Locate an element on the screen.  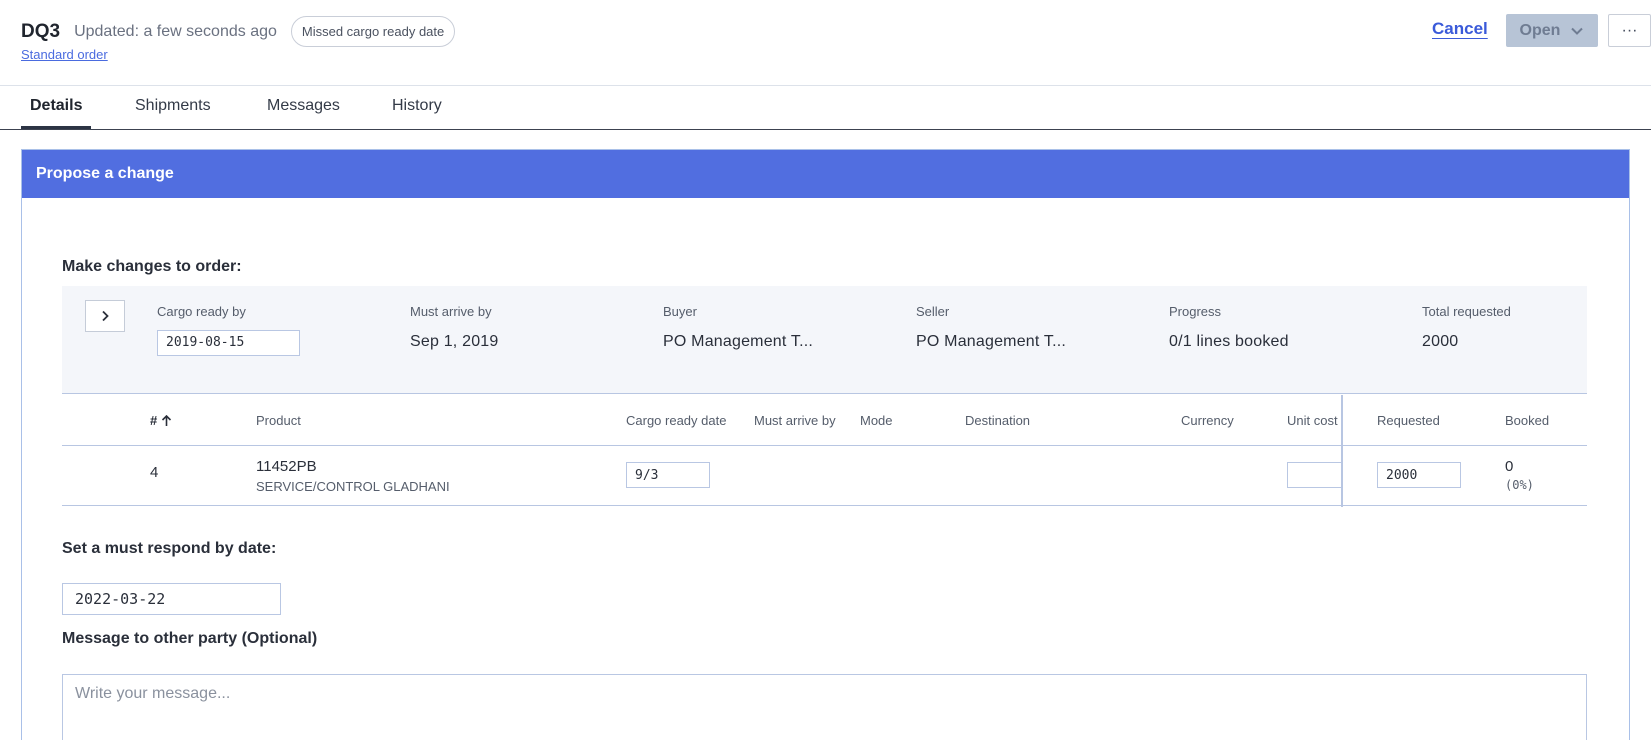
chevron-down-icon is located at coordinates (1577, 31).